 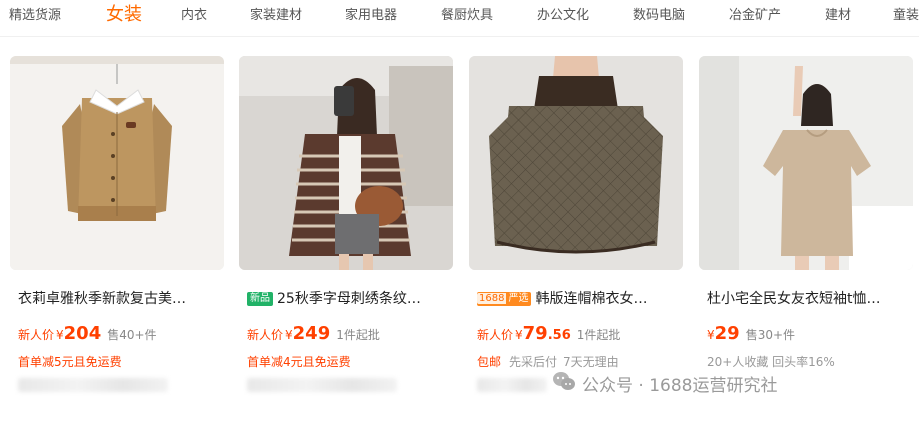 What do you see at coordinates (132, 335) in the screenshot?
I see `sales-count: 售40+件` at bounding box center [132, 335].